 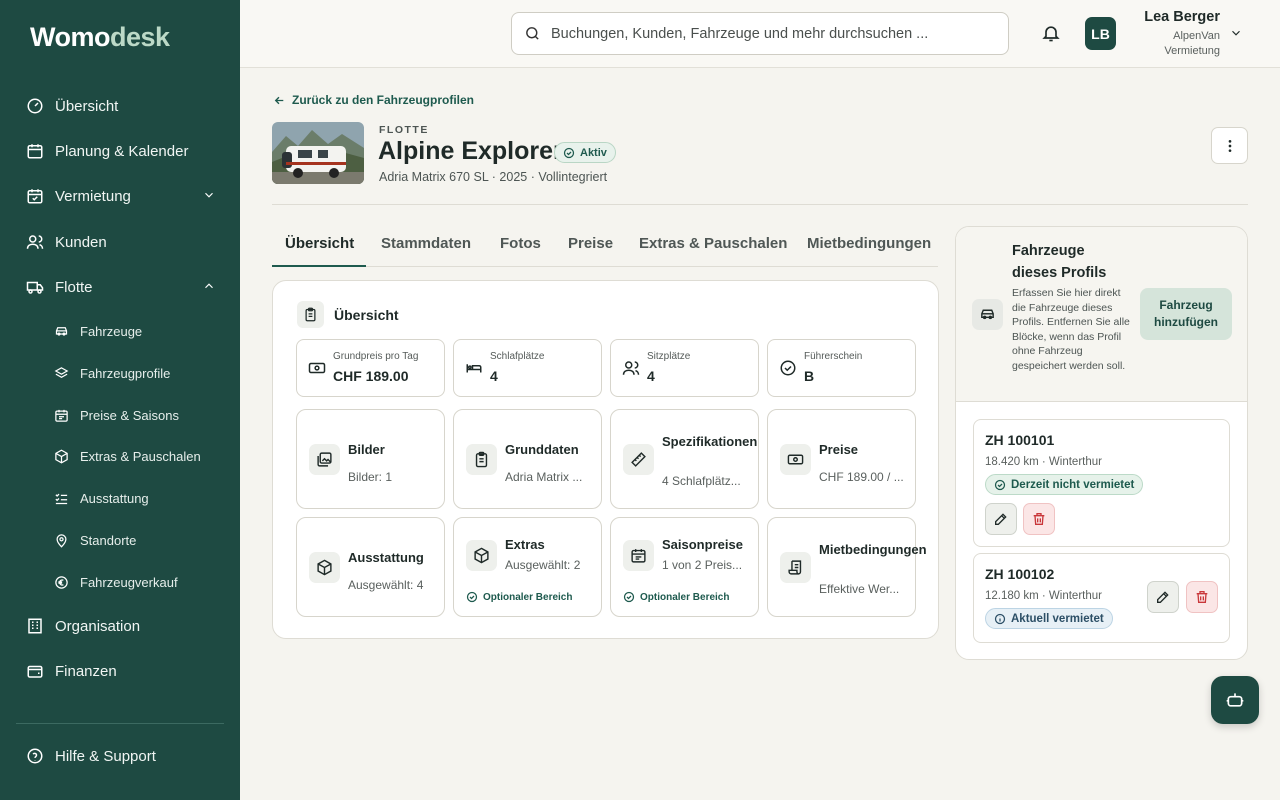 I want to click on page-title: Alpine Explorer, so click(x=470, y=151).